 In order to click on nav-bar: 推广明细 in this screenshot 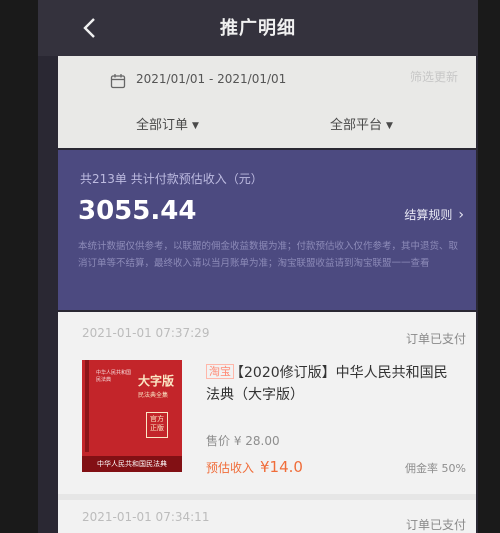, I will do `click(258, 28)`.